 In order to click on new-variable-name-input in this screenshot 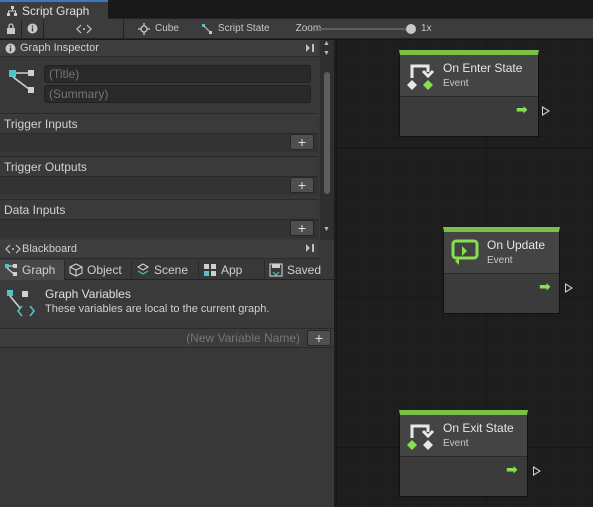, I will do `click(154, 338)`.